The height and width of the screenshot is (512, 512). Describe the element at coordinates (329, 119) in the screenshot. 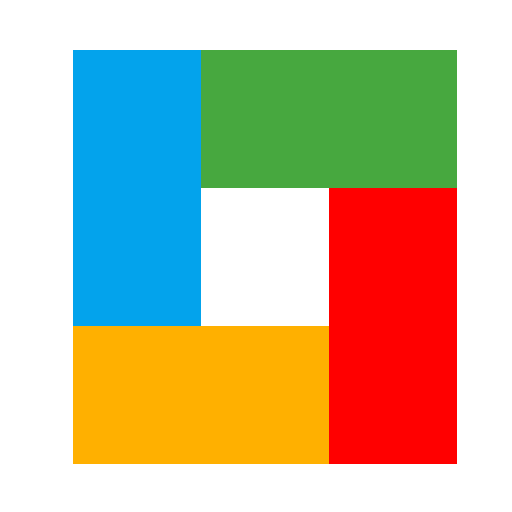

I see `logo-green-block` at that location.